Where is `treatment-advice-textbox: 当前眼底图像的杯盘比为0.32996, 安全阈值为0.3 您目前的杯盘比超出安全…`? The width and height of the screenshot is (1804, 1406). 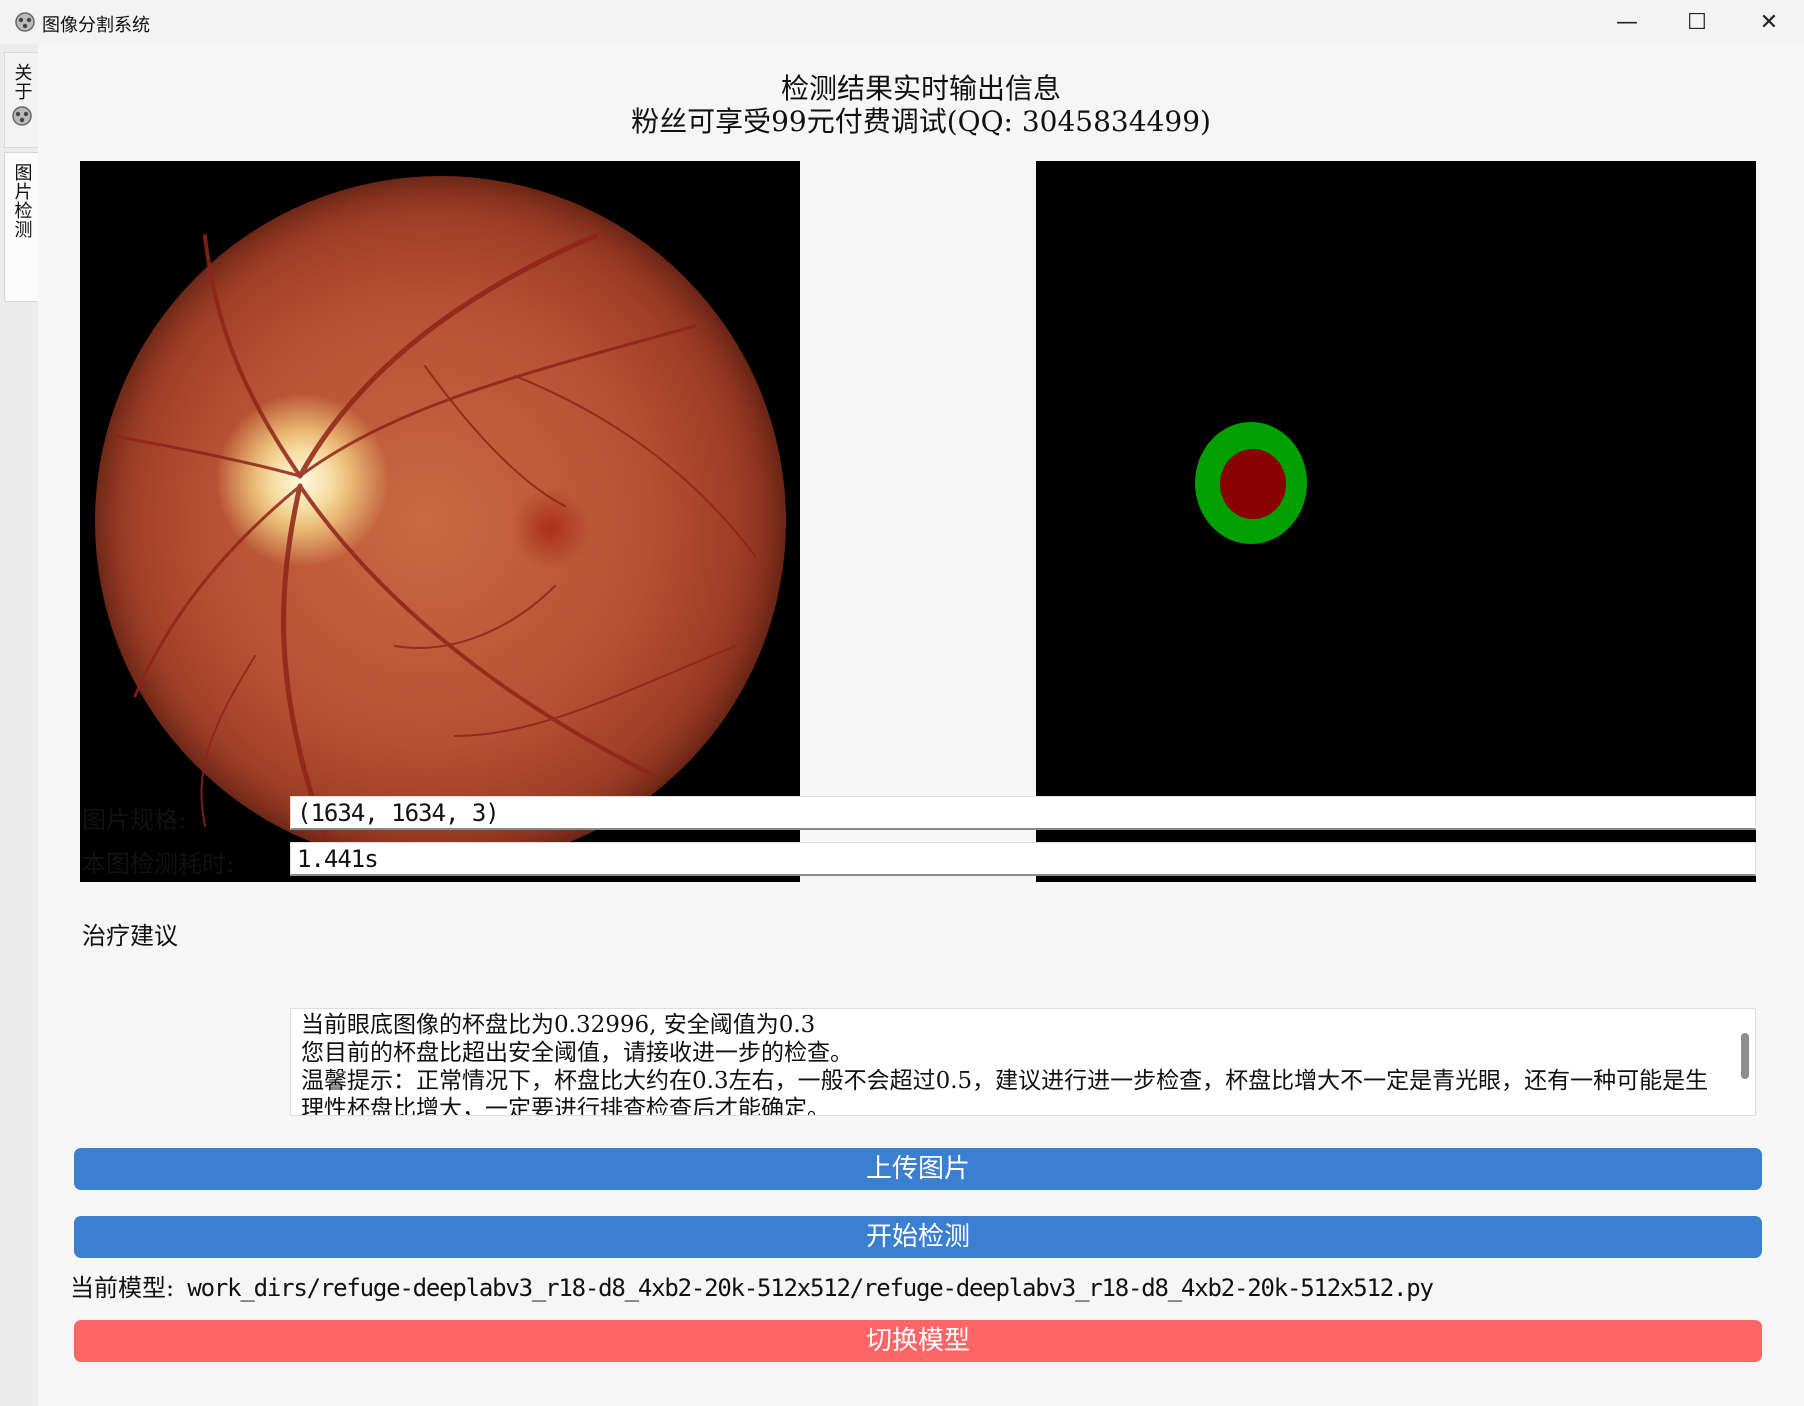
treatment-advice-textbox: 当前眼底图像的杯盘比为0.32996, 安全阈值为0.3 您目前的杯盘比超出安全… is located at coordinates (1023, 1062).